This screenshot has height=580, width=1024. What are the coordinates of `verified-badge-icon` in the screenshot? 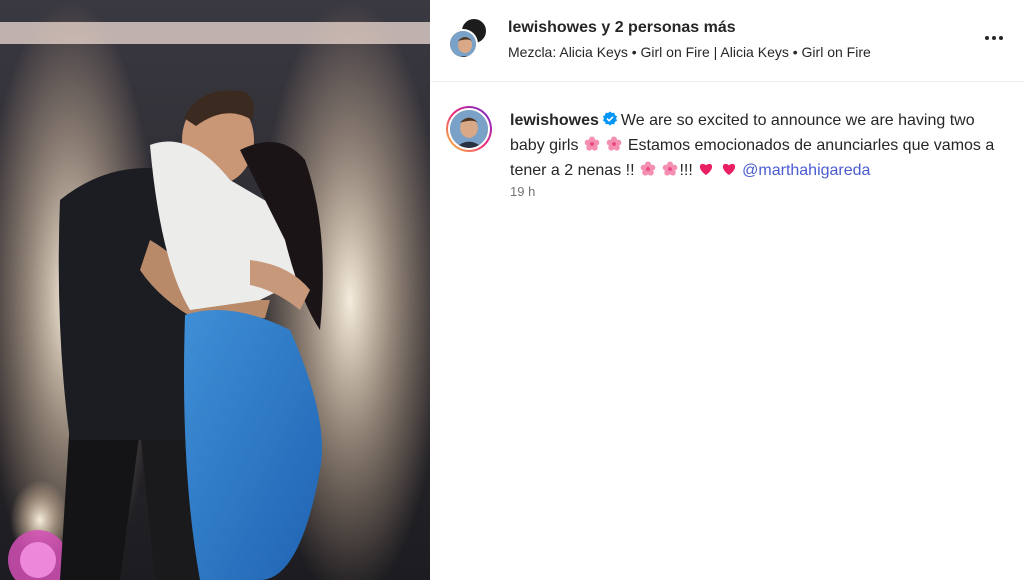 It's located at (609, 118).